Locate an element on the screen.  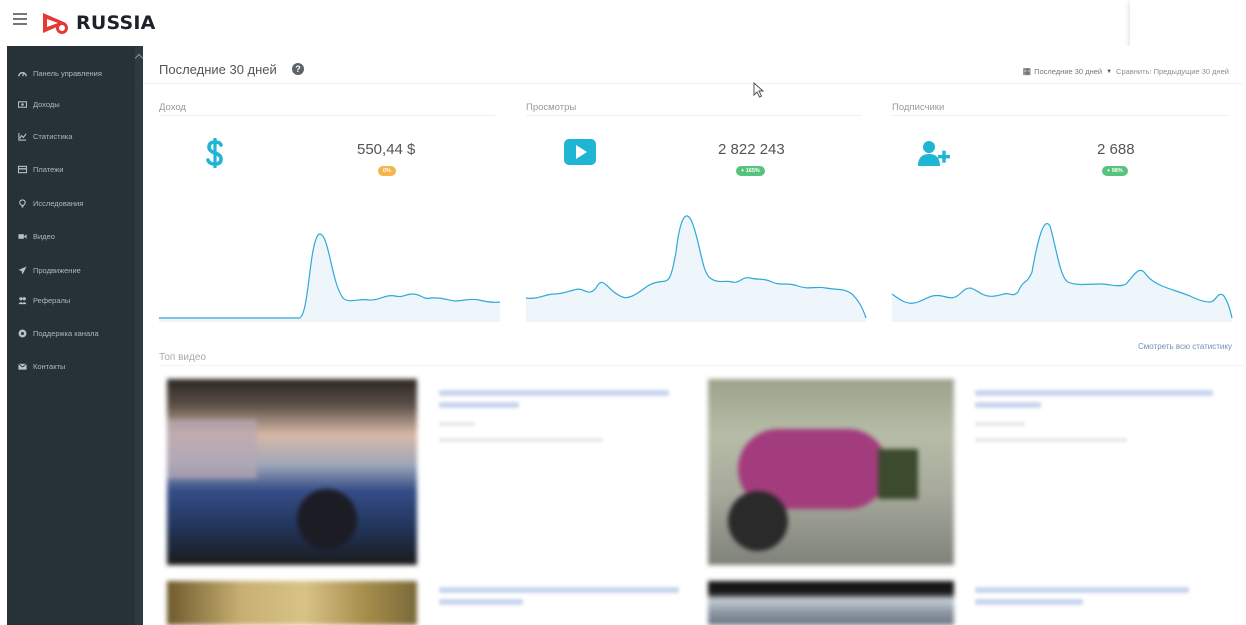
paper-plane-icon is located at coordinates (22, 270).